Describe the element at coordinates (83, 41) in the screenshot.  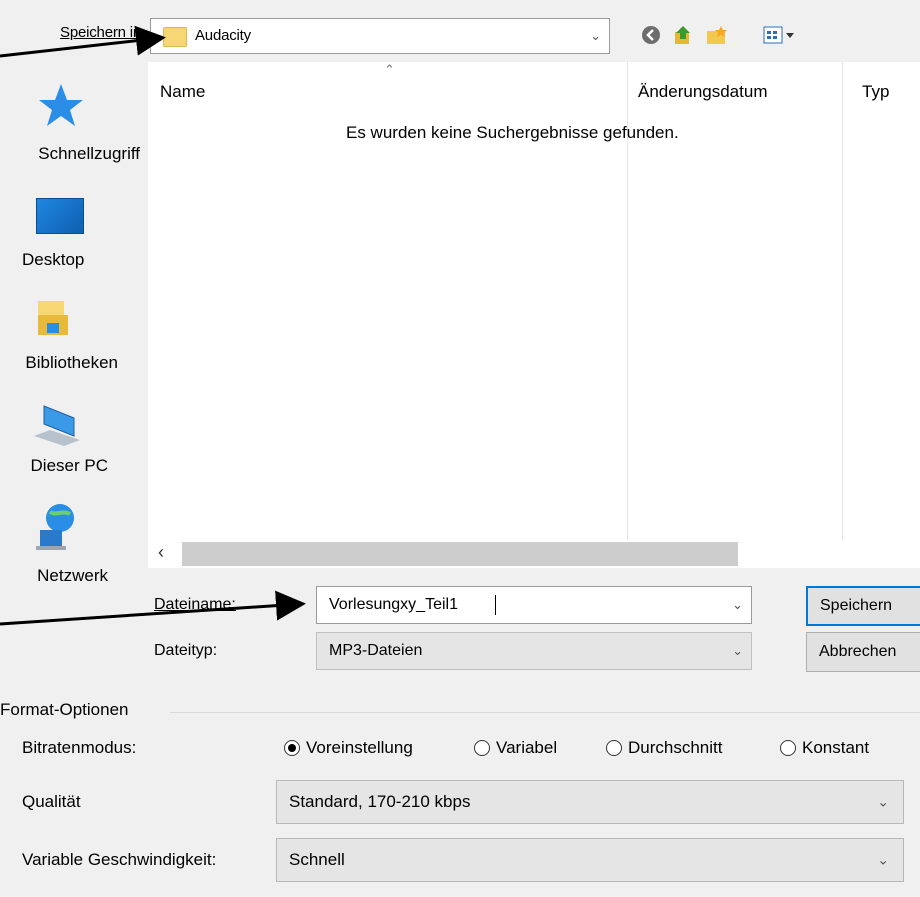
I see `arrow-to-location` at that location.